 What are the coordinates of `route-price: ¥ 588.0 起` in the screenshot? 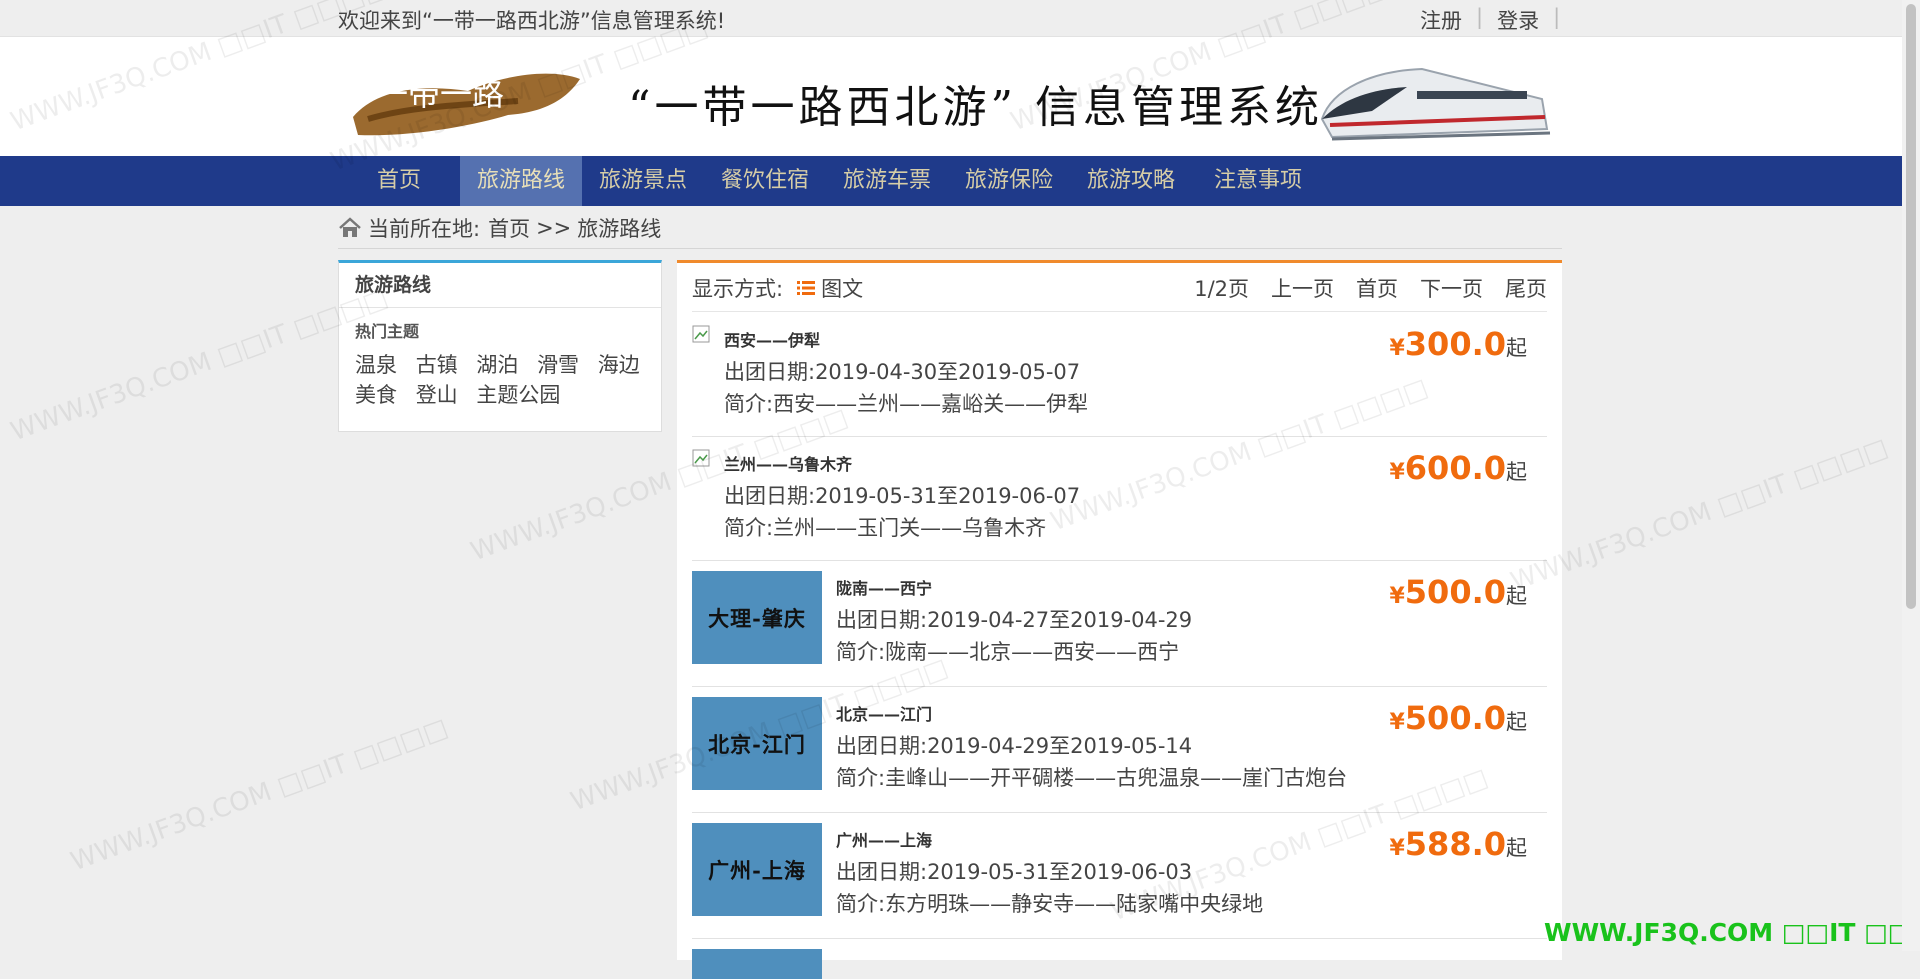 It's located at (1458, 844).